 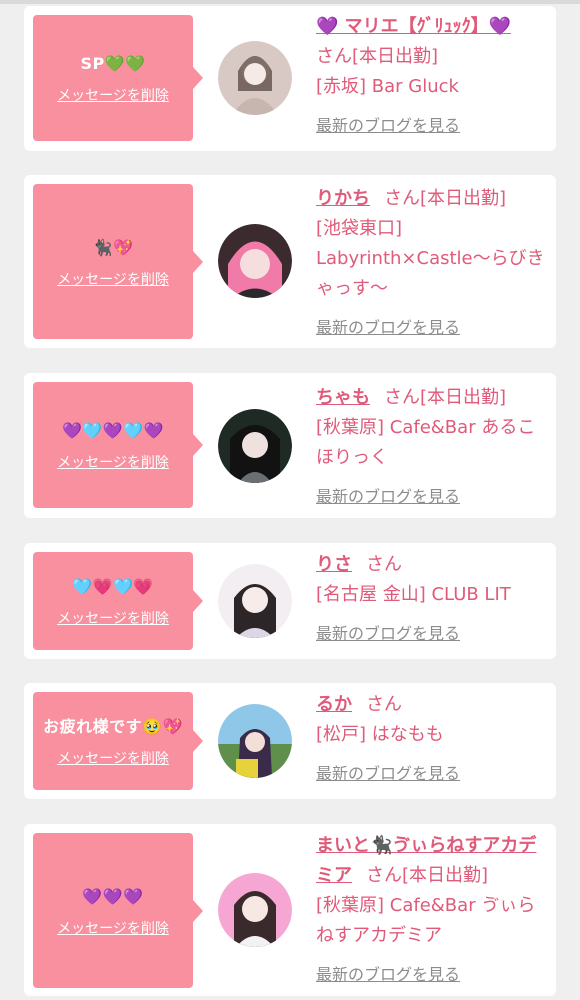 What do you see at coordinates (413, 594) in the screenshot?
I see `shop-name: [名古屋 金山] CLUB LIT` at bounding box center [413, 594].